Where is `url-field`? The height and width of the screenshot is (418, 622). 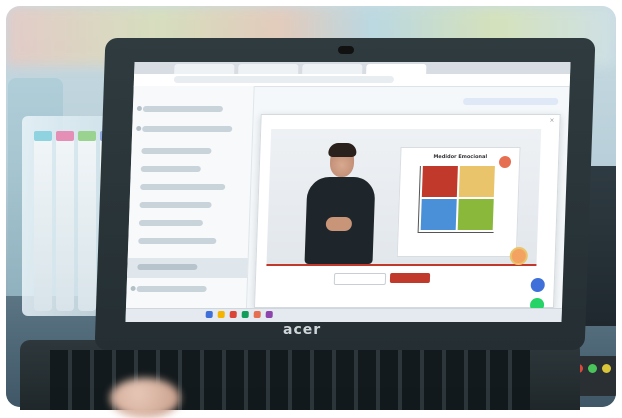 url-field is located at coordinates (284, 79).